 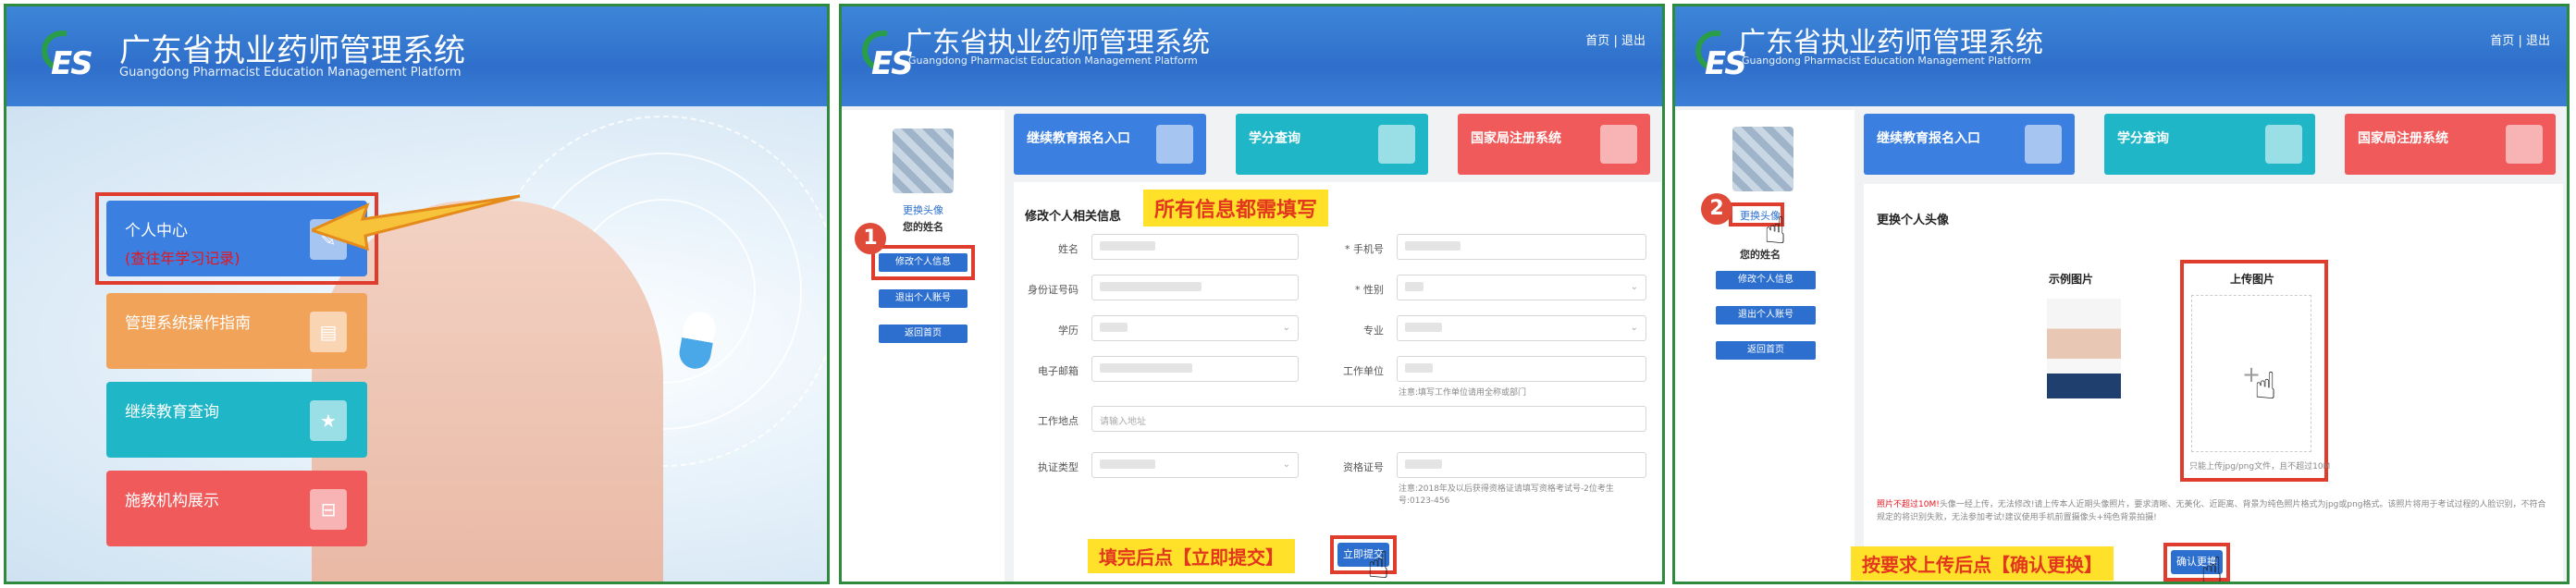 I want to click on step-number: 1, so click(x=870, y=238).